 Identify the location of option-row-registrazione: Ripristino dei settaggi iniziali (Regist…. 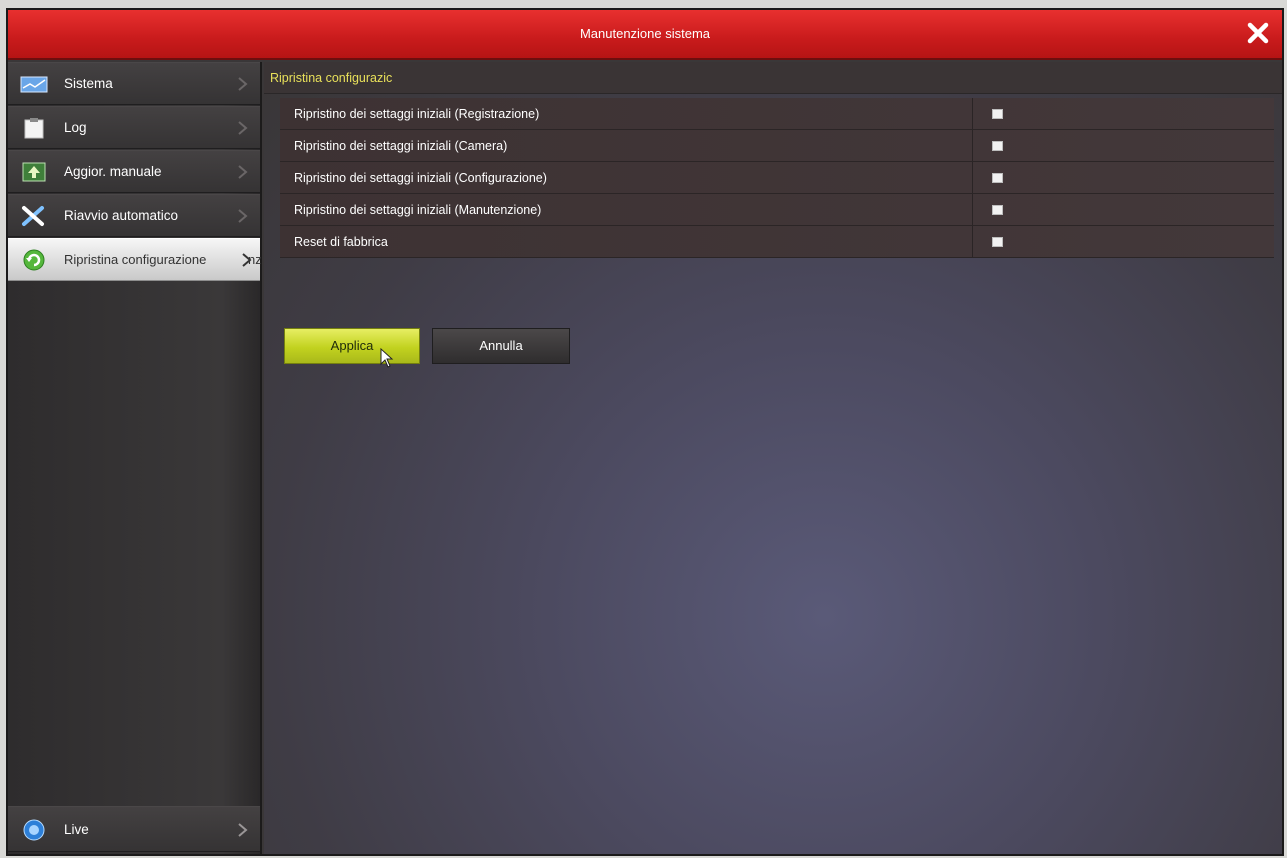
(777, 114).